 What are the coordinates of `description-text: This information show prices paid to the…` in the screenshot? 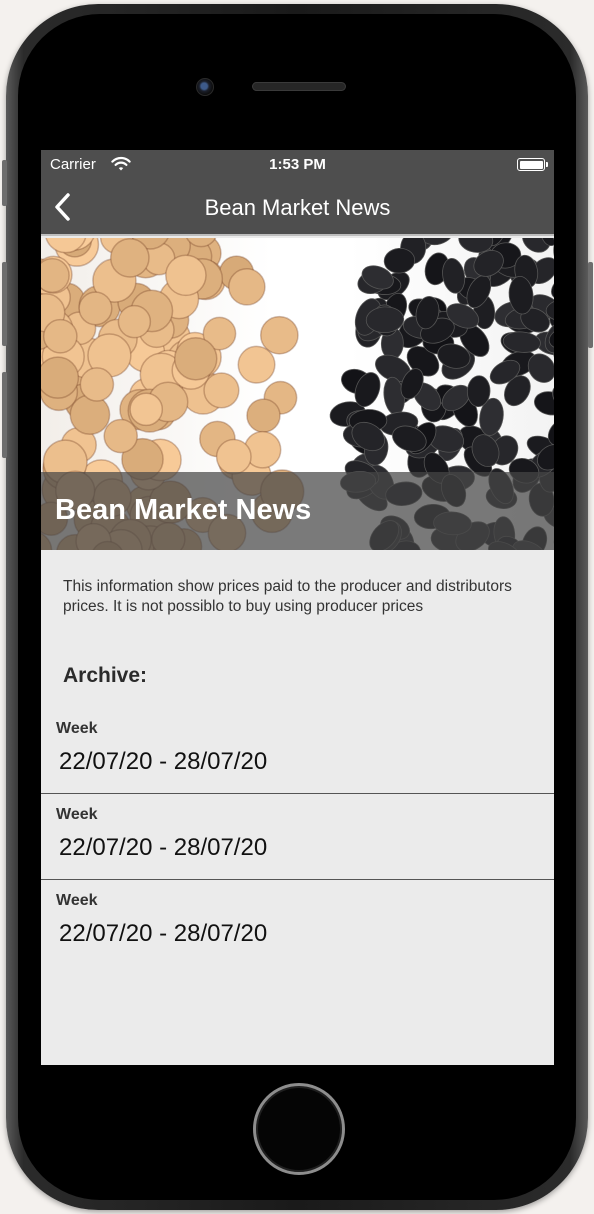 It's located at (287, 596).